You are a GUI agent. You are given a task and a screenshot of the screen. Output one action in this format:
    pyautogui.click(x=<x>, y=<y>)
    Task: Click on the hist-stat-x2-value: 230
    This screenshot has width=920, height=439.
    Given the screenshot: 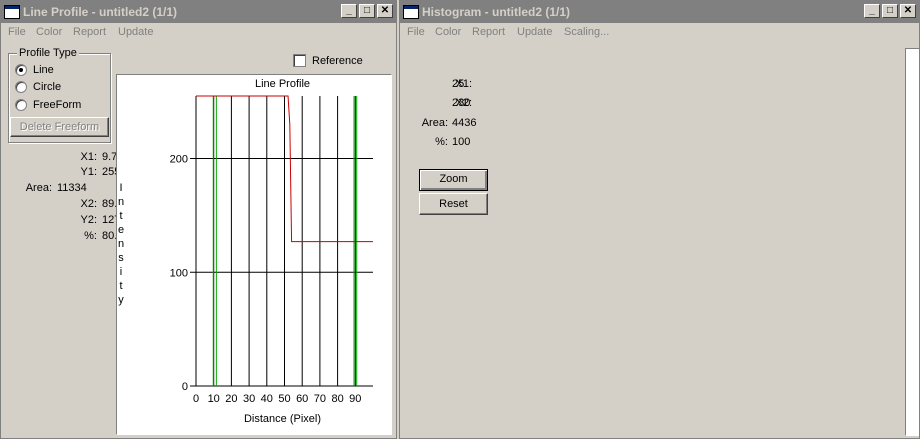 What is the action you would take?
    pyautogui.click(x=461, y=103)
    